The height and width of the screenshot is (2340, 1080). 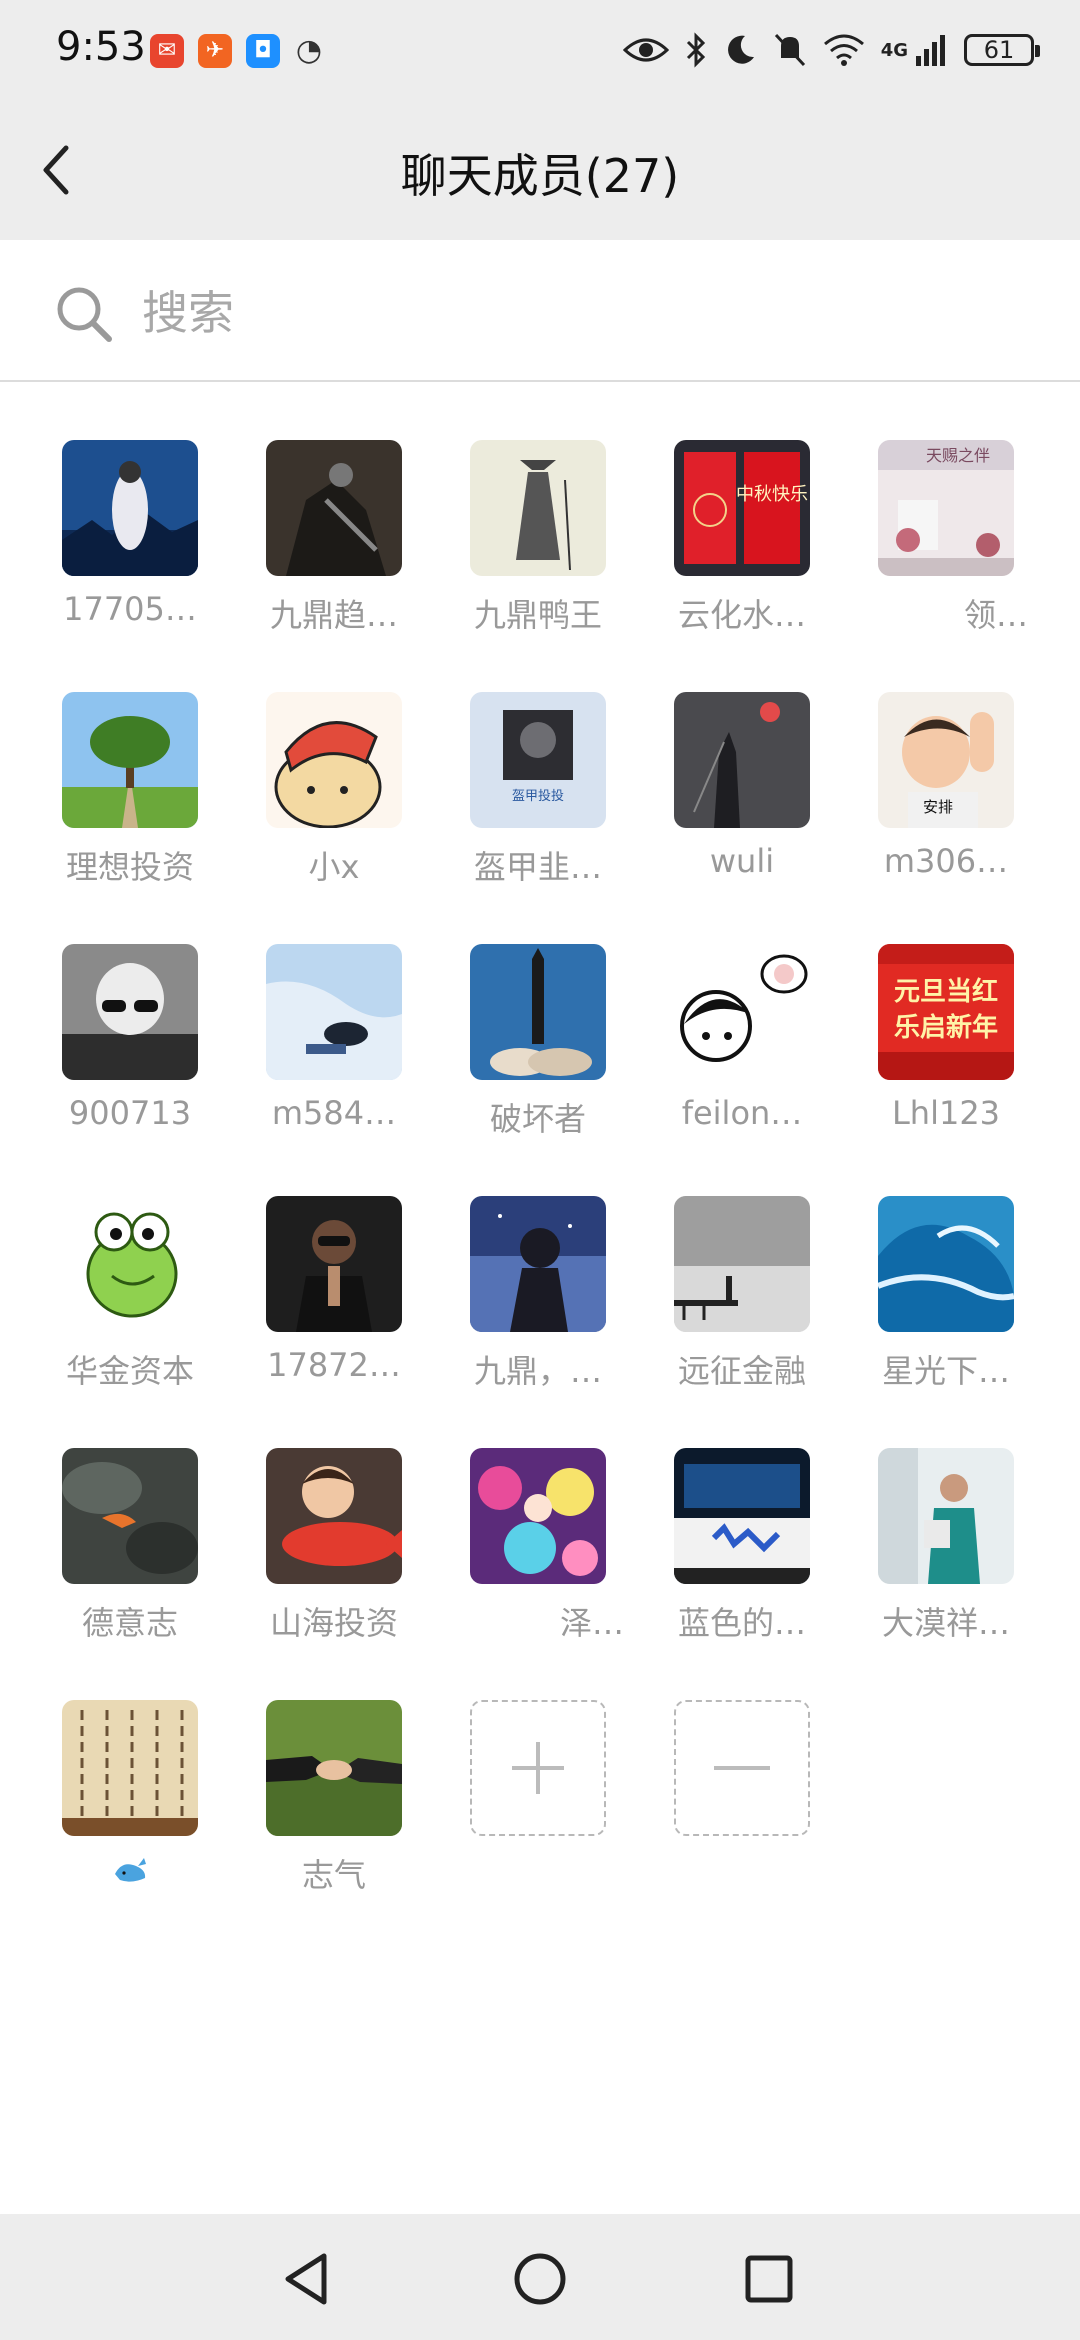 I want to click on member-avatar: 中秋快乐, so click(x=742, y=508).